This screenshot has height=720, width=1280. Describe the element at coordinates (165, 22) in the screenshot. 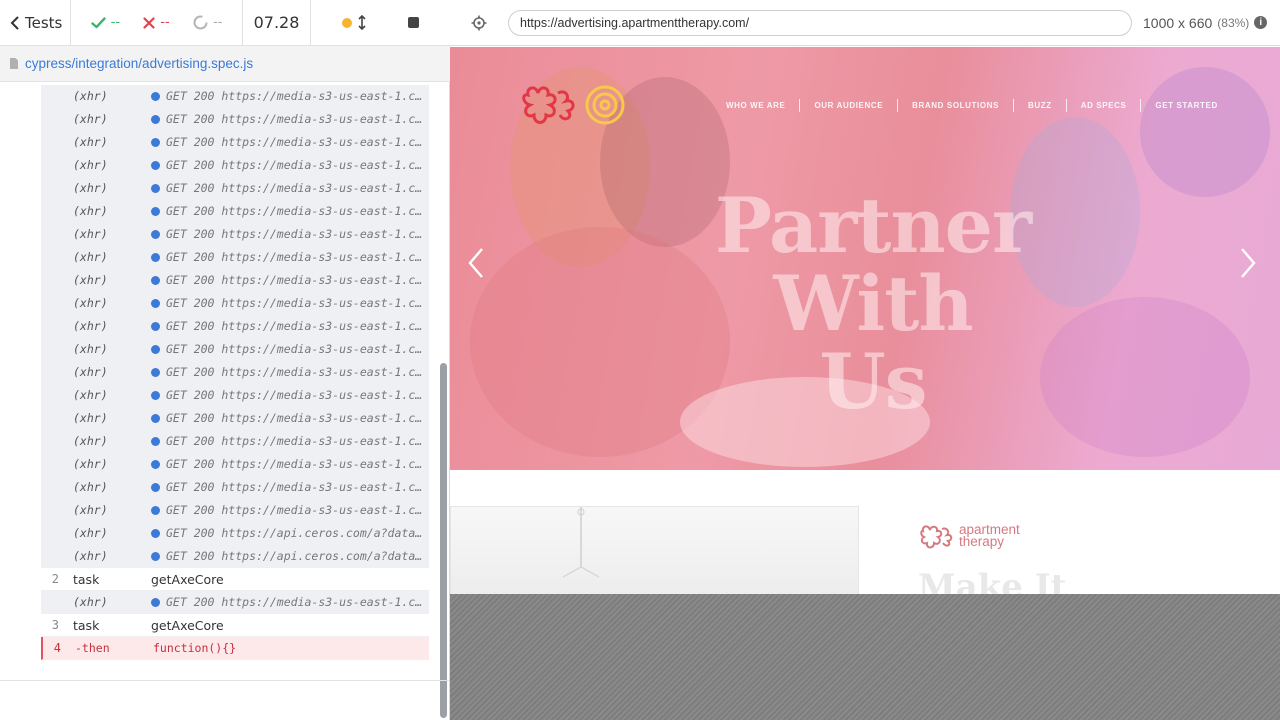

I see `failed-count: --` at that location.